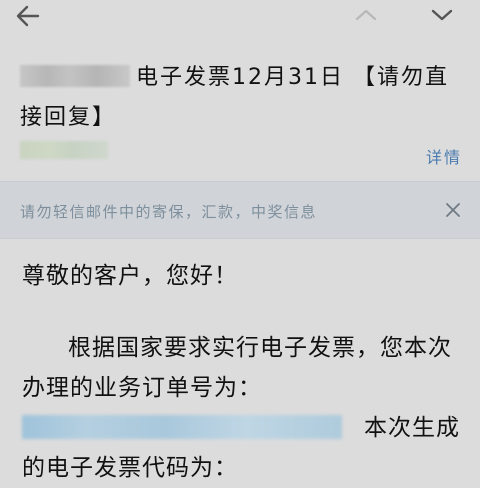 This screenshot has width=480, height=488. What do you see at coordinates (240, 18) in the screenshot?
I see `top-toolbar` at bounding box center [240, 18].